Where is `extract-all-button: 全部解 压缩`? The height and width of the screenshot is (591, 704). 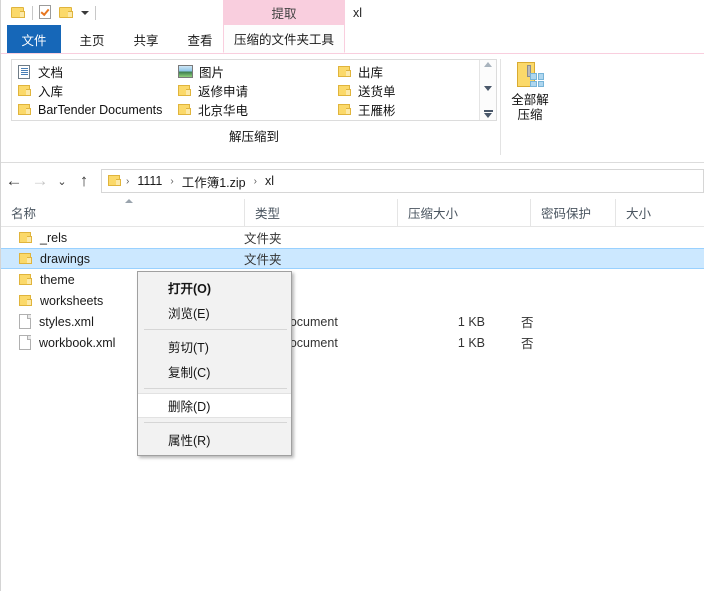
extract-all-button: 全部解 压缩 is located at coordinates (530, 92).